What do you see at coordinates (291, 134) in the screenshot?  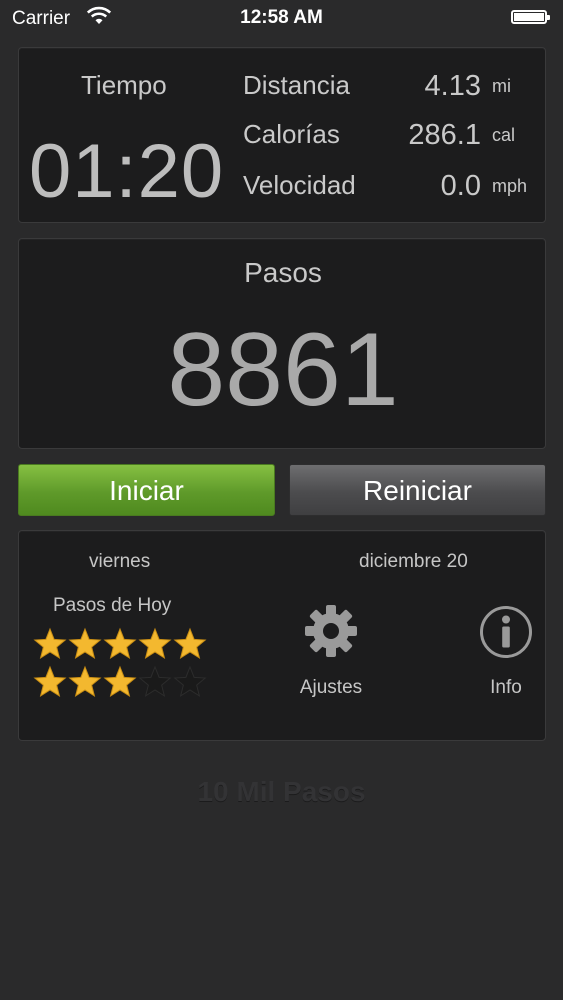 I see `stat-name: Calorías` at bounding box center [291, 134].